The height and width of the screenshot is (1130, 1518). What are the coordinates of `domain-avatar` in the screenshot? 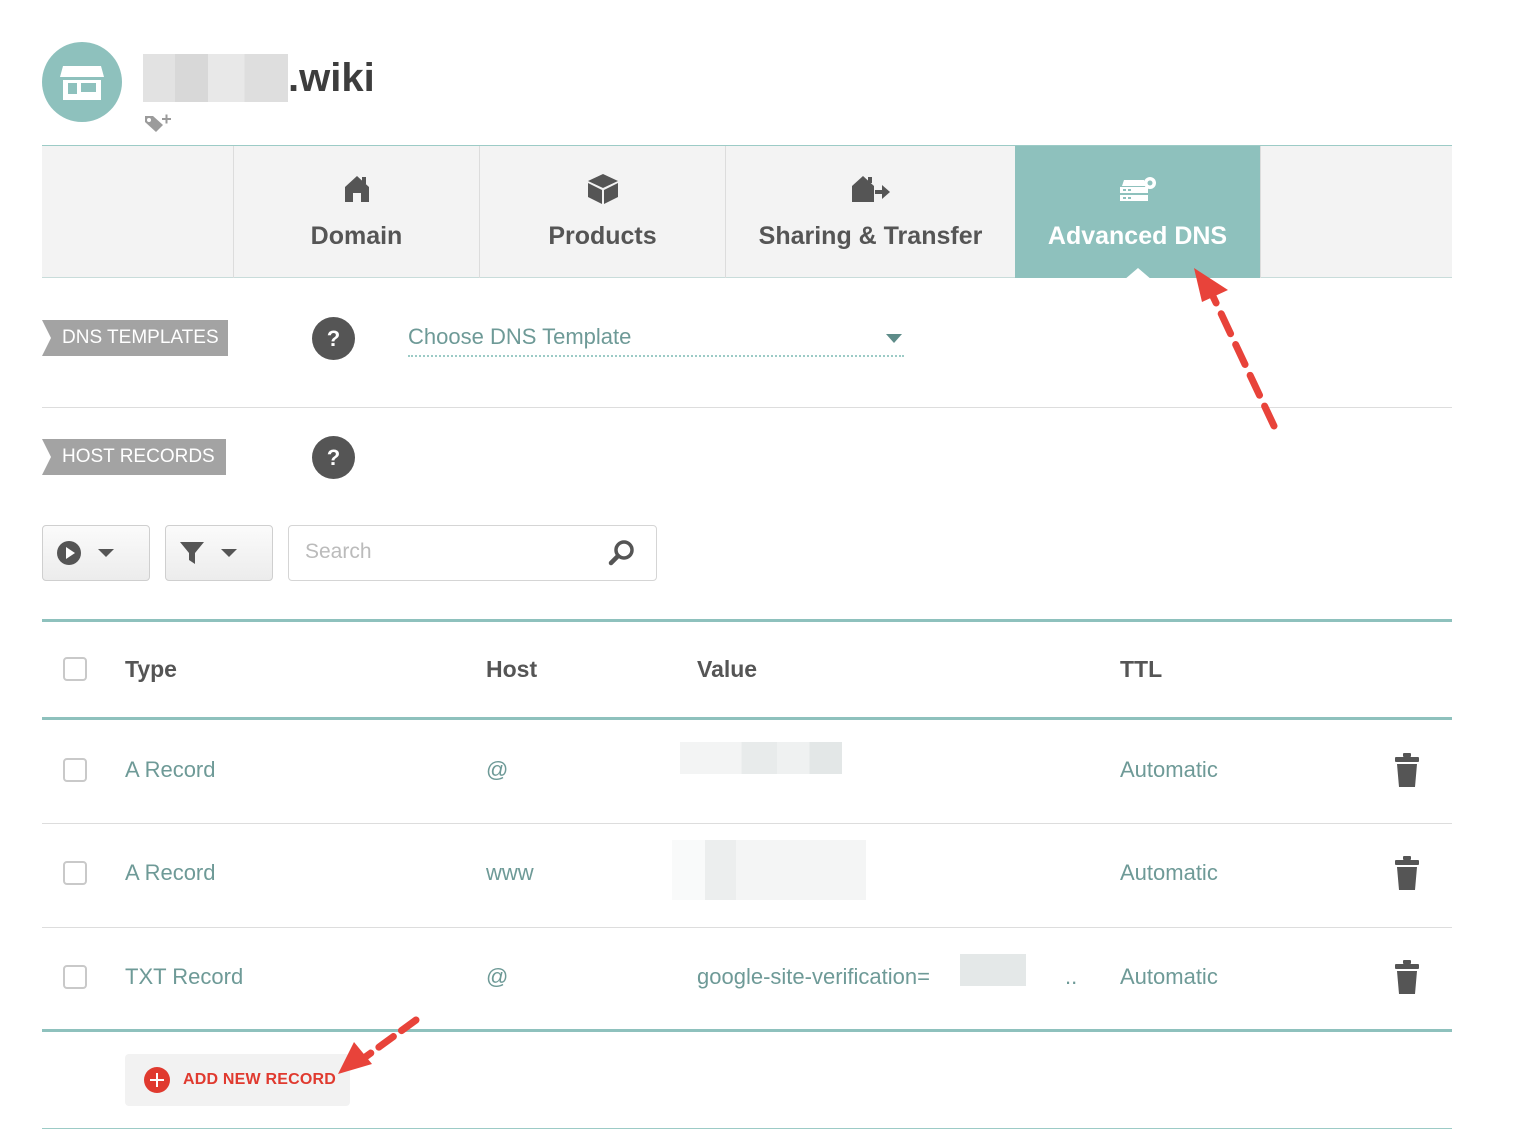 It's located at (82, 82).